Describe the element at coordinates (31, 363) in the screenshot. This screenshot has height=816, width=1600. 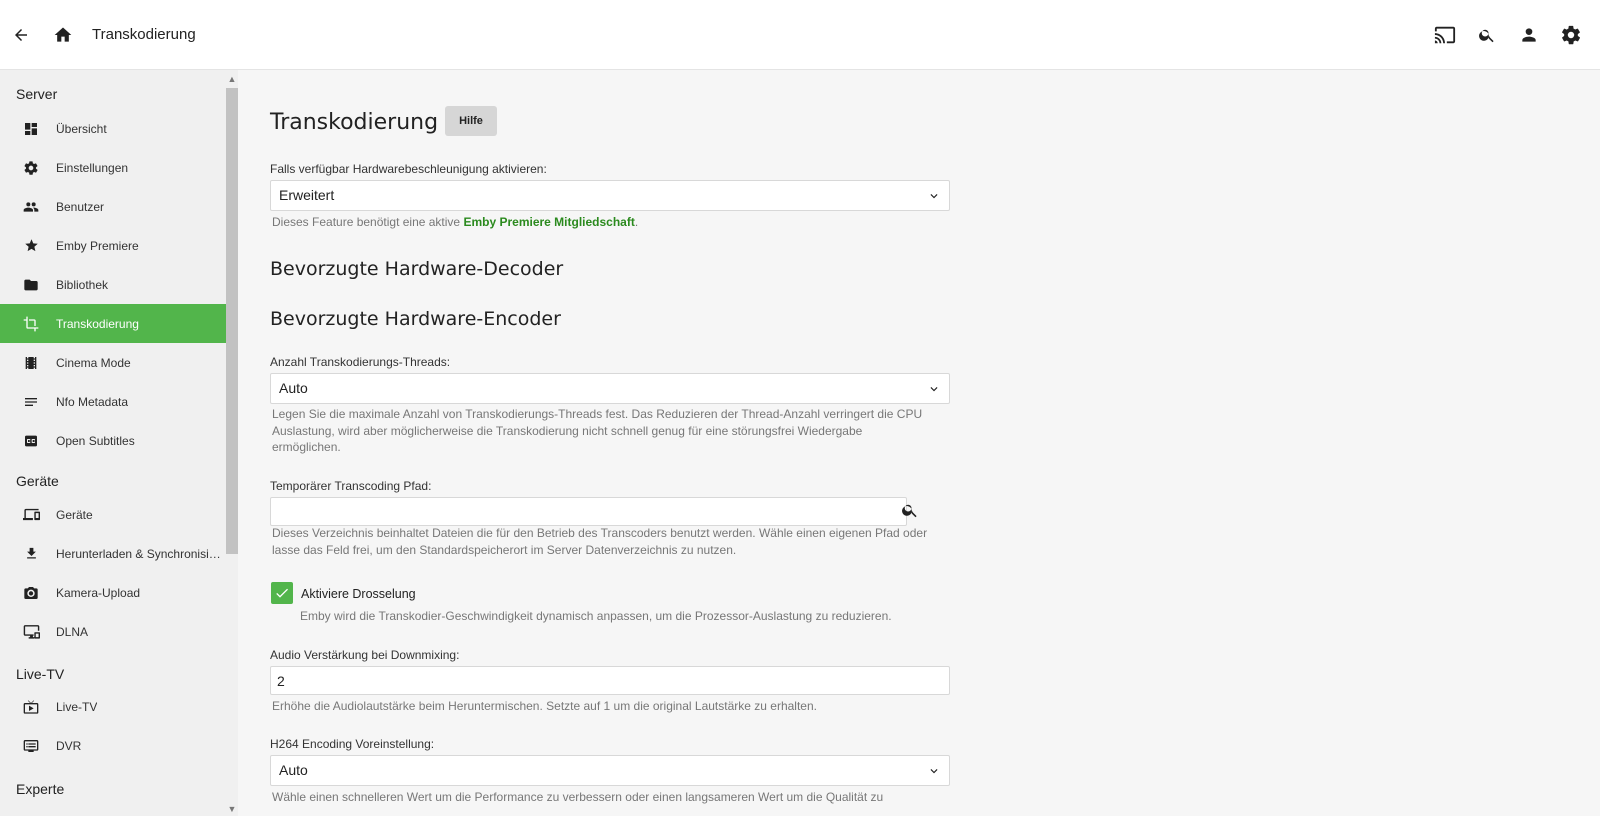
I see `film-icon` at that location.